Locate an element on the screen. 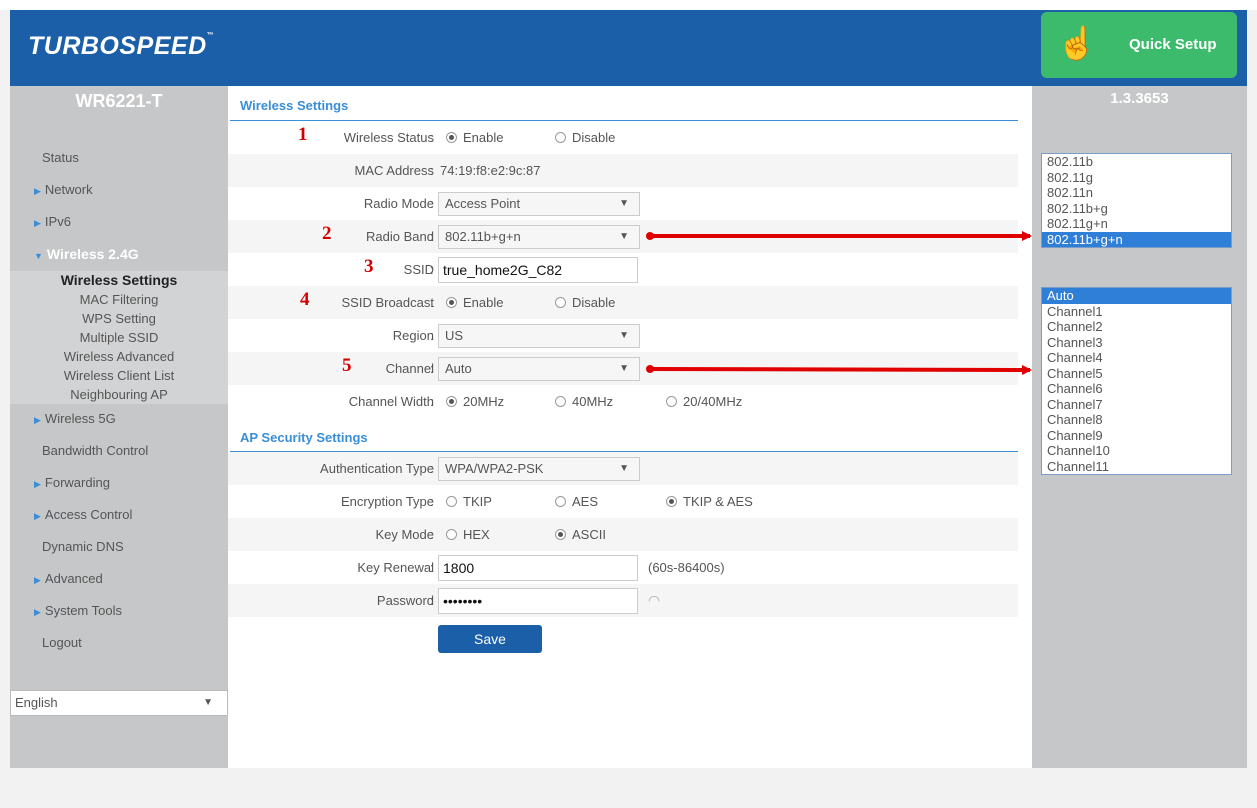  sidebar-item-wireless-2-4g: ▼ Wireless 2.4G is located at coordinates (119, 255).